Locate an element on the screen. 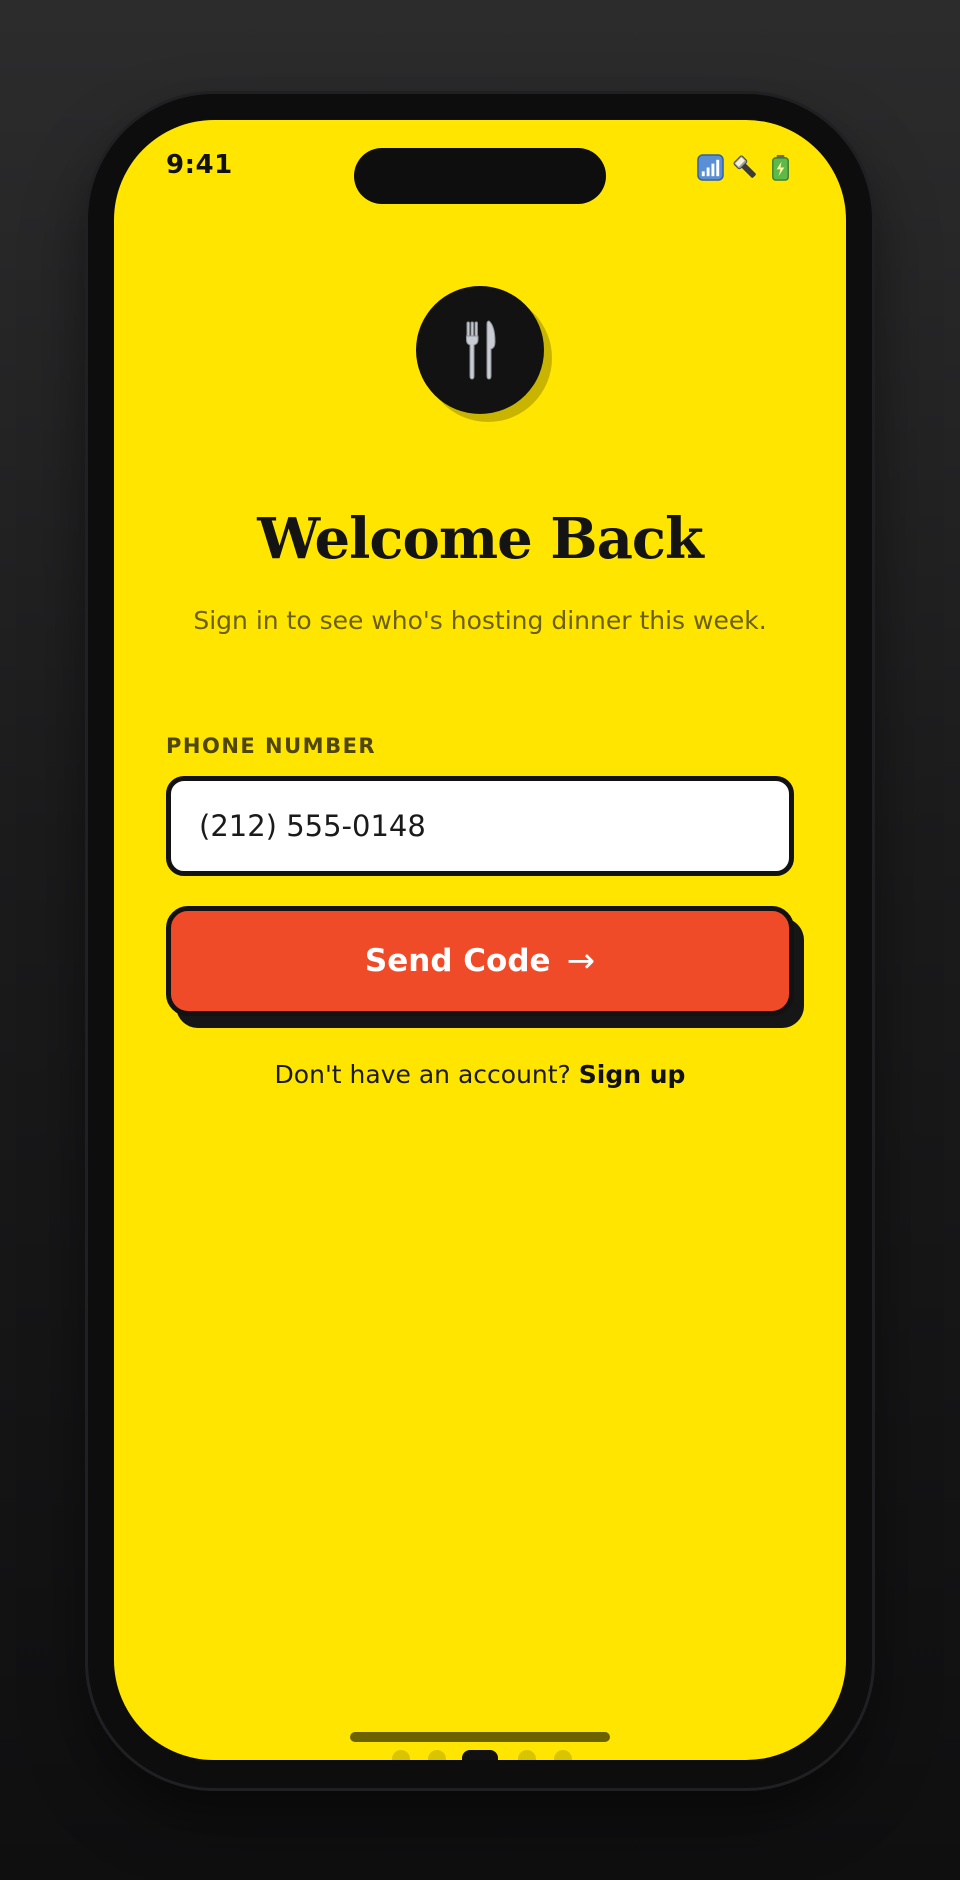  status-icons is located at coordinates (745, 167).